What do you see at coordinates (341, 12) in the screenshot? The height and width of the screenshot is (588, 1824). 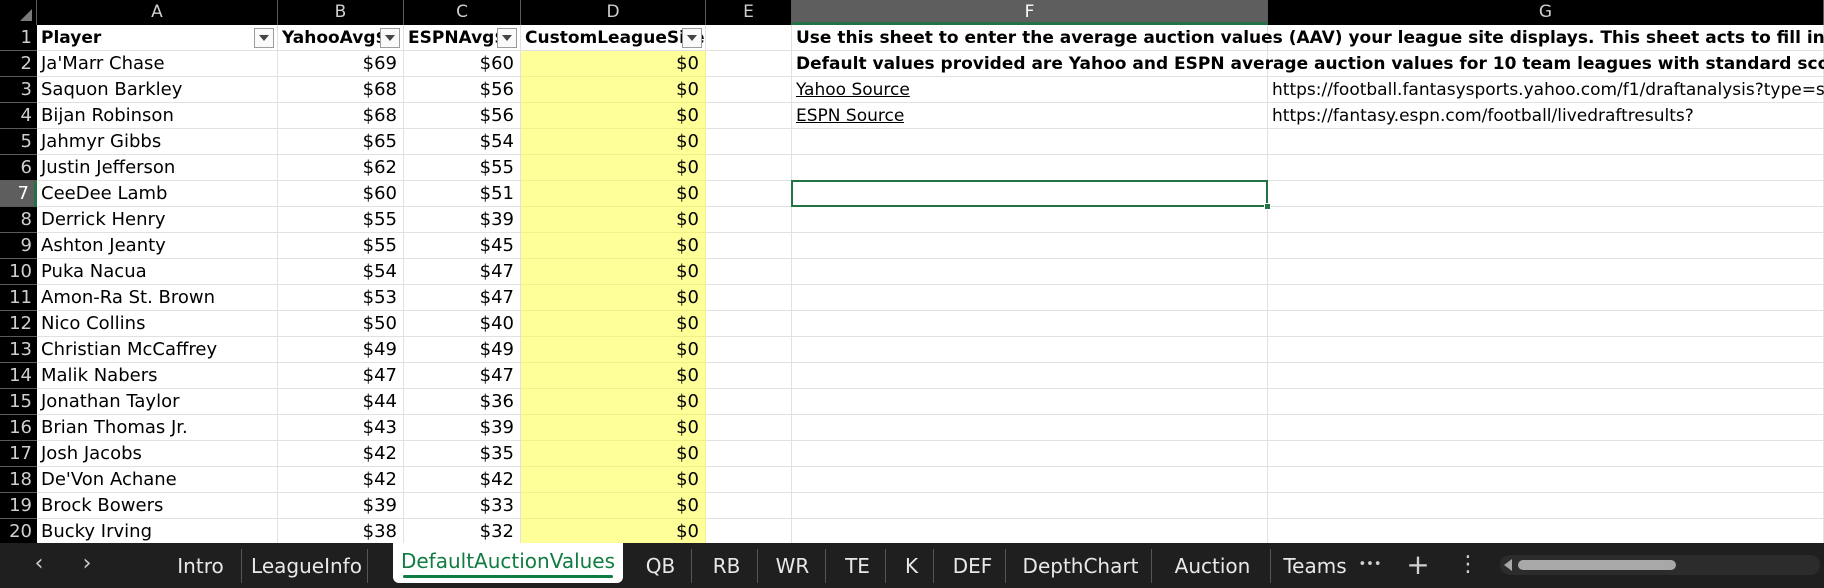 I see `column-header-b: B` at bounding box center [341, 12].